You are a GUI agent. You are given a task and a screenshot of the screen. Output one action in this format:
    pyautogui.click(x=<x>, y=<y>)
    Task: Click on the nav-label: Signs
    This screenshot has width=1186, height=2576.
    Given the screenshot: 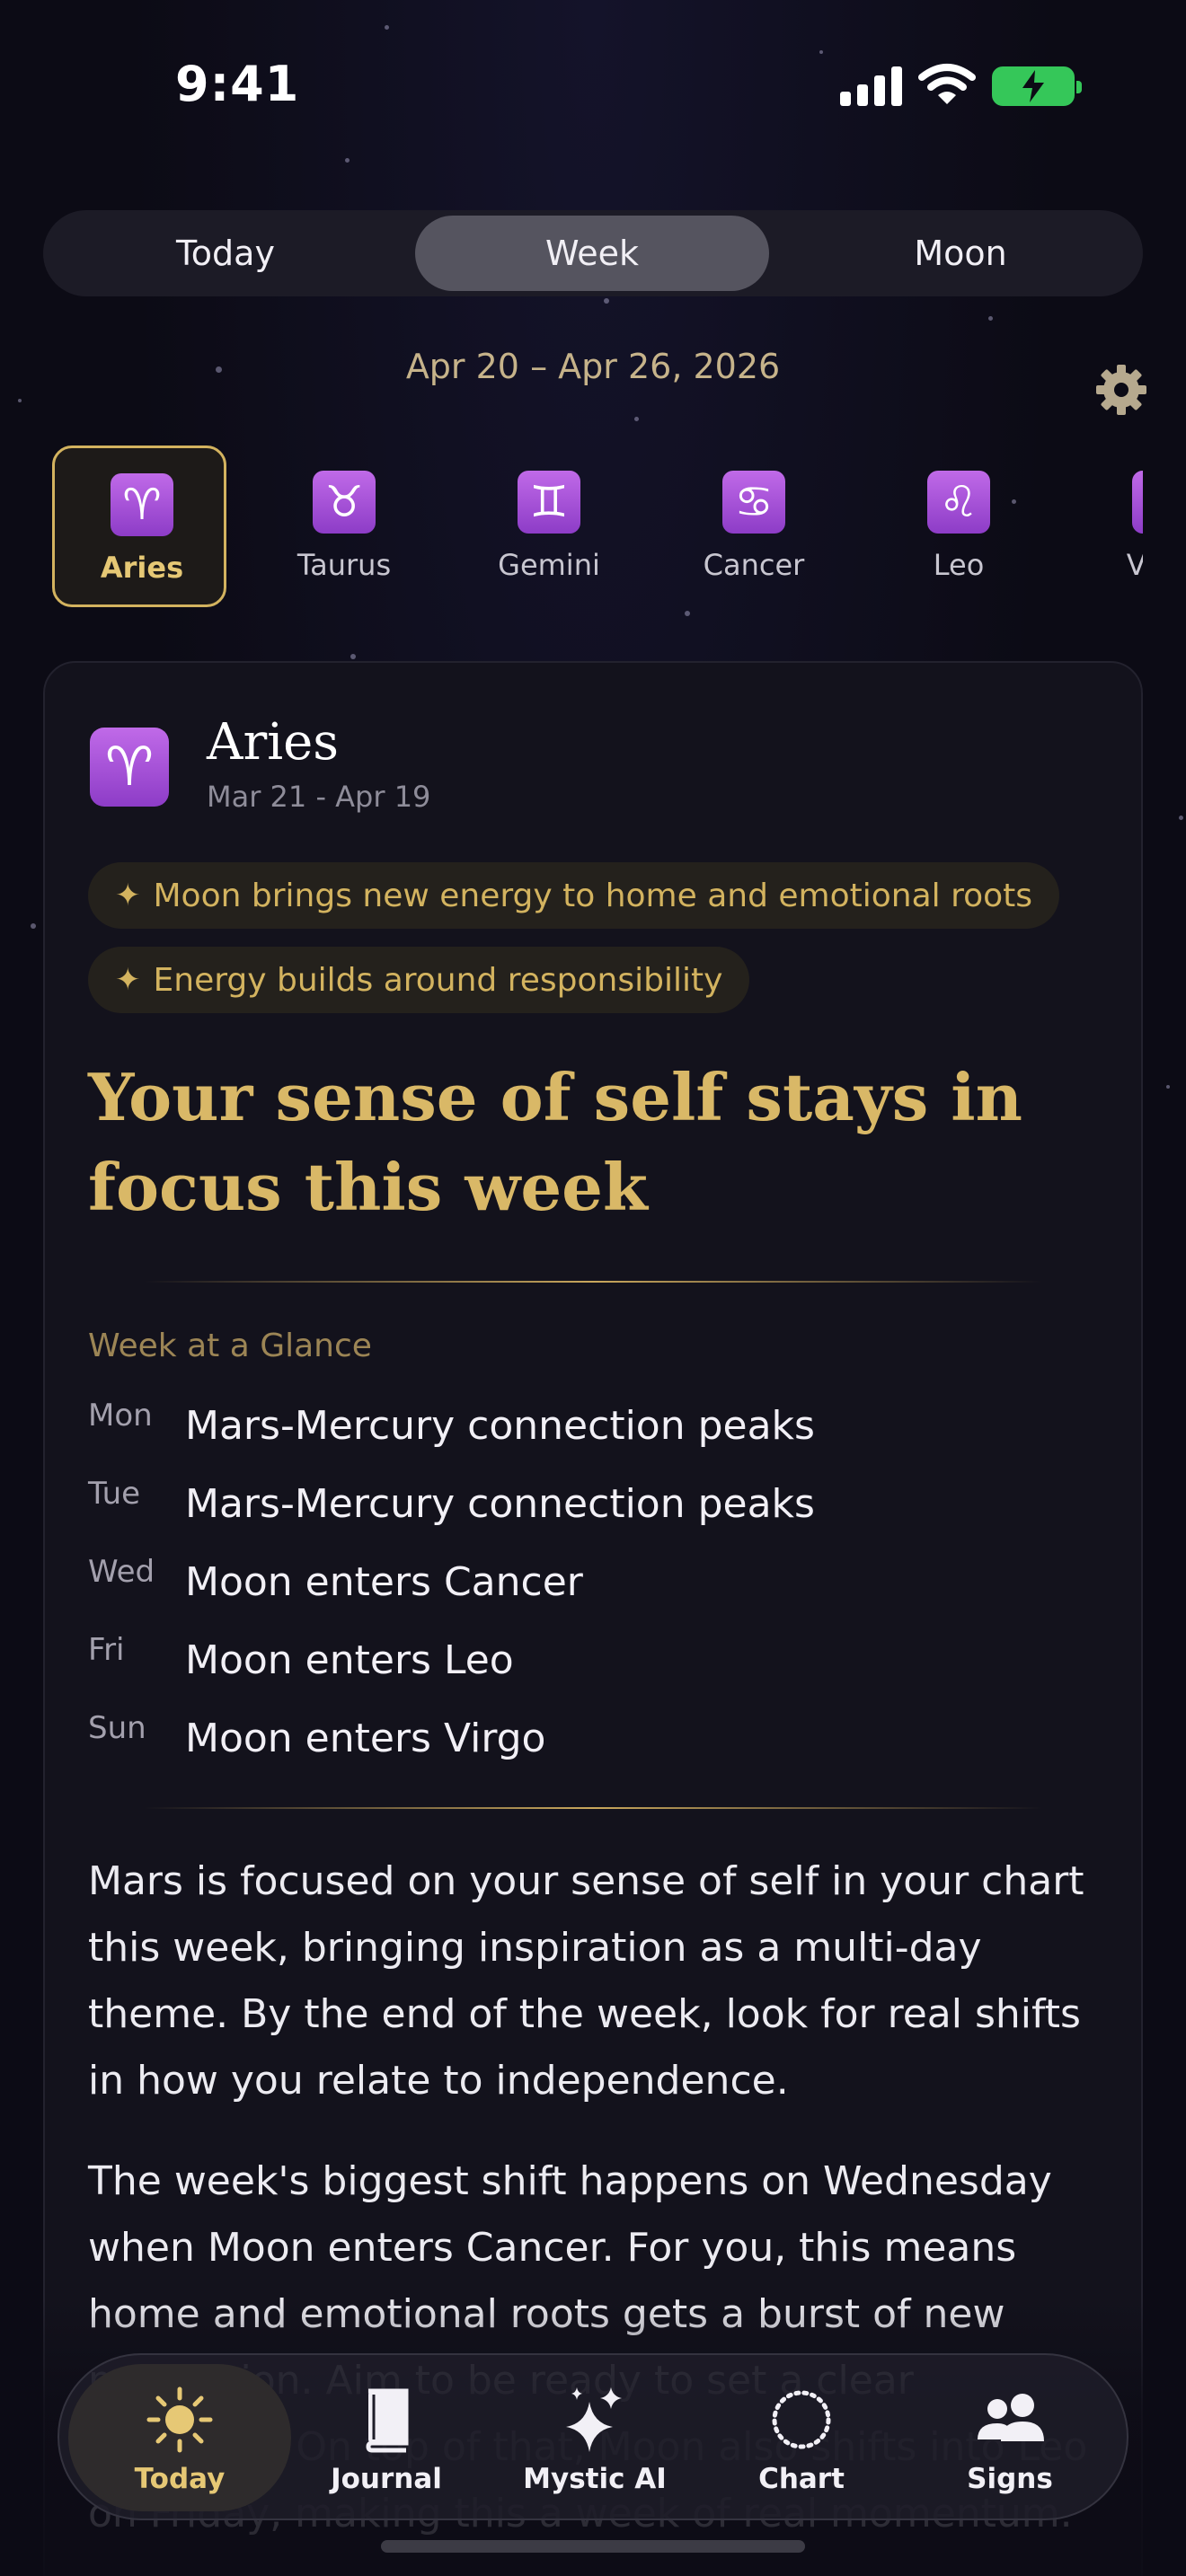 What is the action you would take?
    pyautogui.click(x=1010, y=2479)
    